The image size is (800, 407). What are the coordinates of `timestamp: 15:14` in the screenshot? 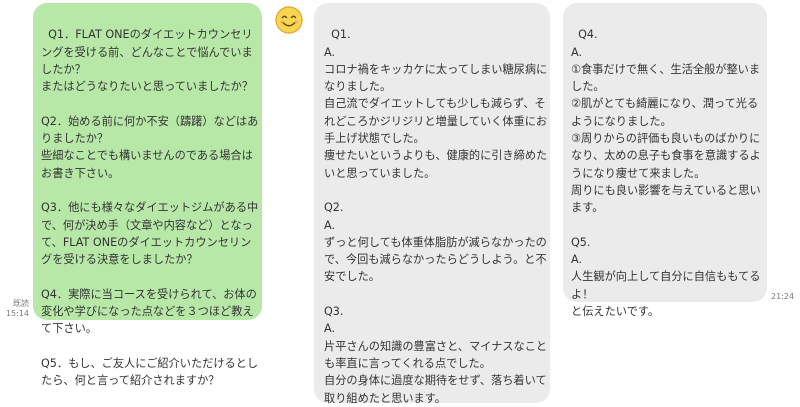 It's located at (17, 313).